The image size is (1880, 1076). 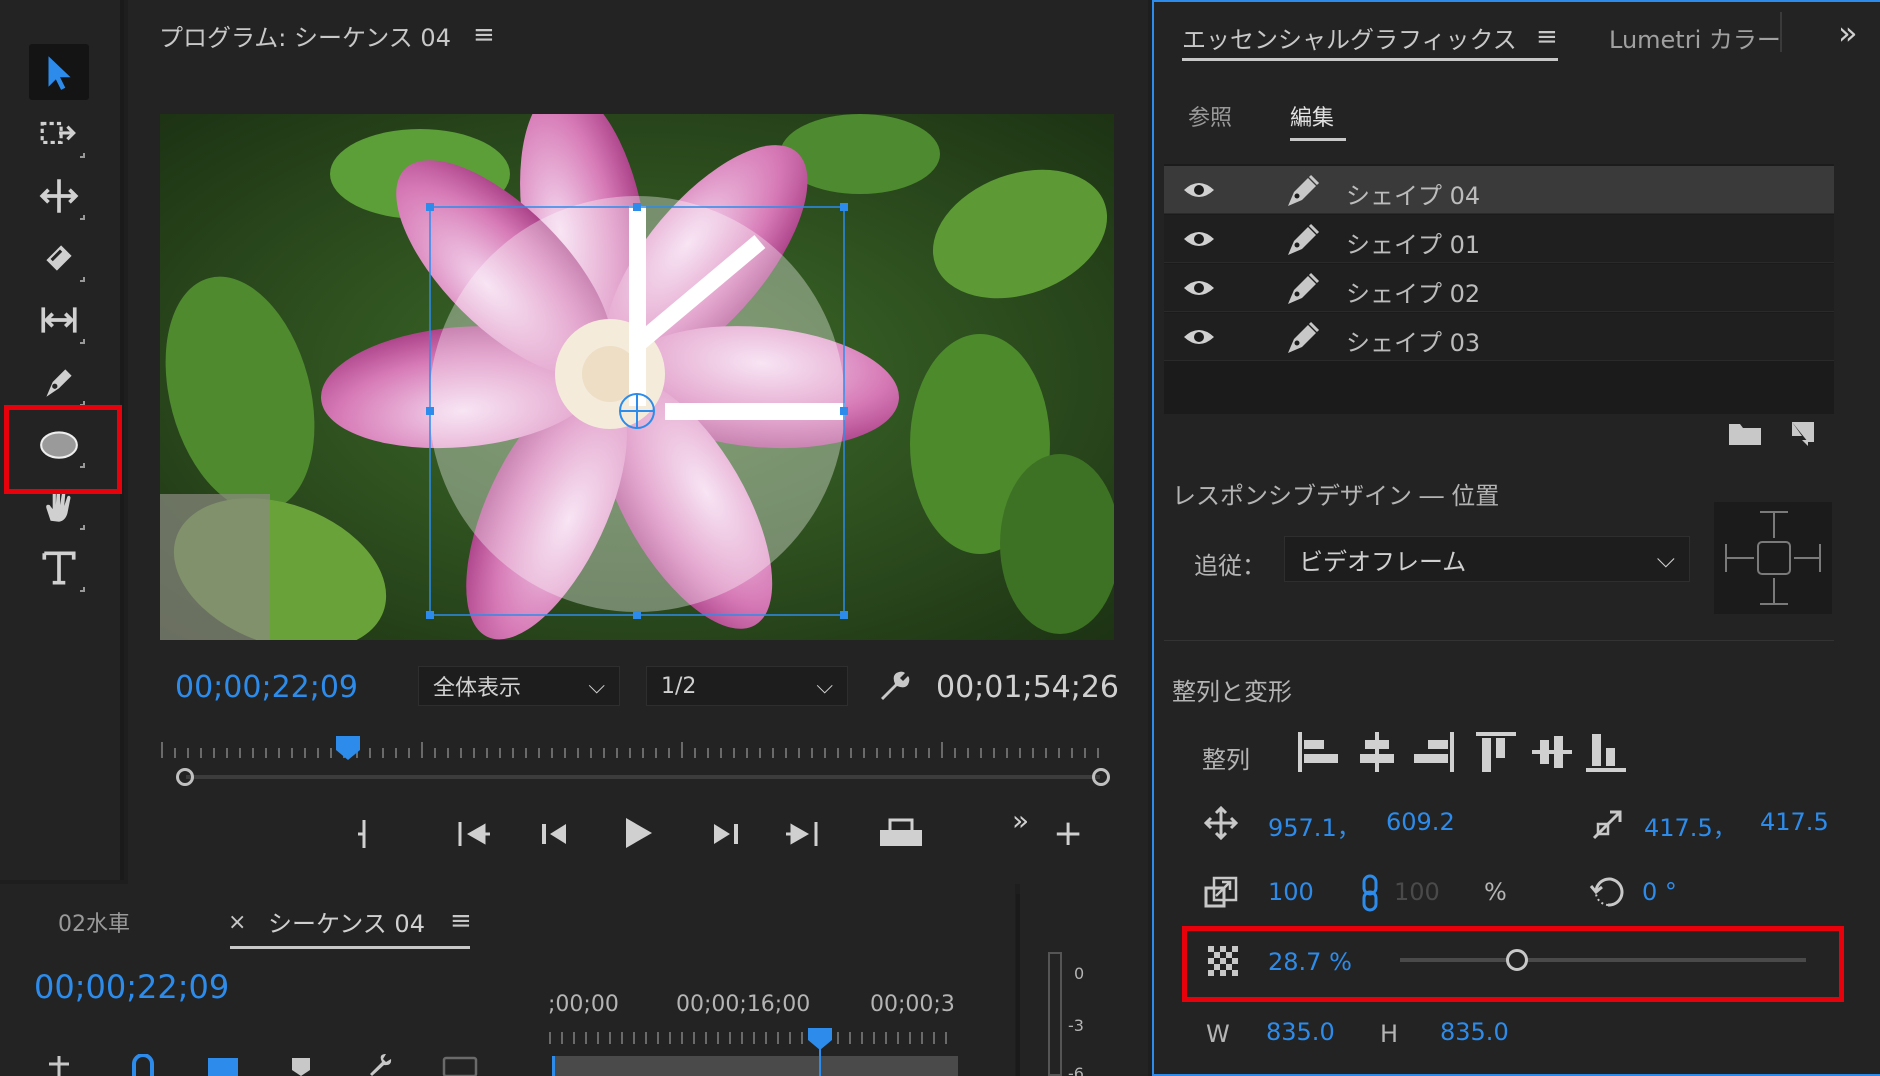 I want to click on anchor-y-value: 417.5, so click(x=1794, y=822).